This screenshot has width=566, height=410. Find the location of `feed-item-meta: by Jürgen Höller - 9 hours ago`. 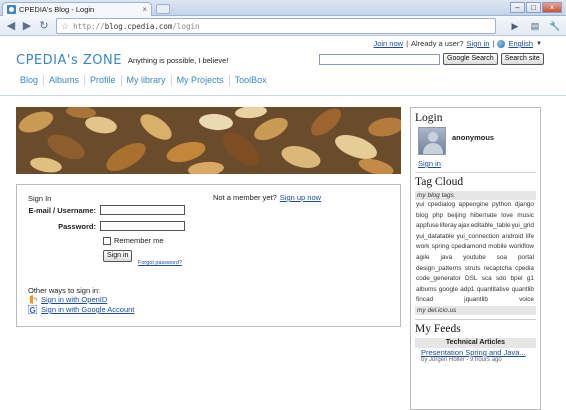

feed-item-meta: by Jürgen Höller - 9 hours ago is located at coordinates (461, 359).